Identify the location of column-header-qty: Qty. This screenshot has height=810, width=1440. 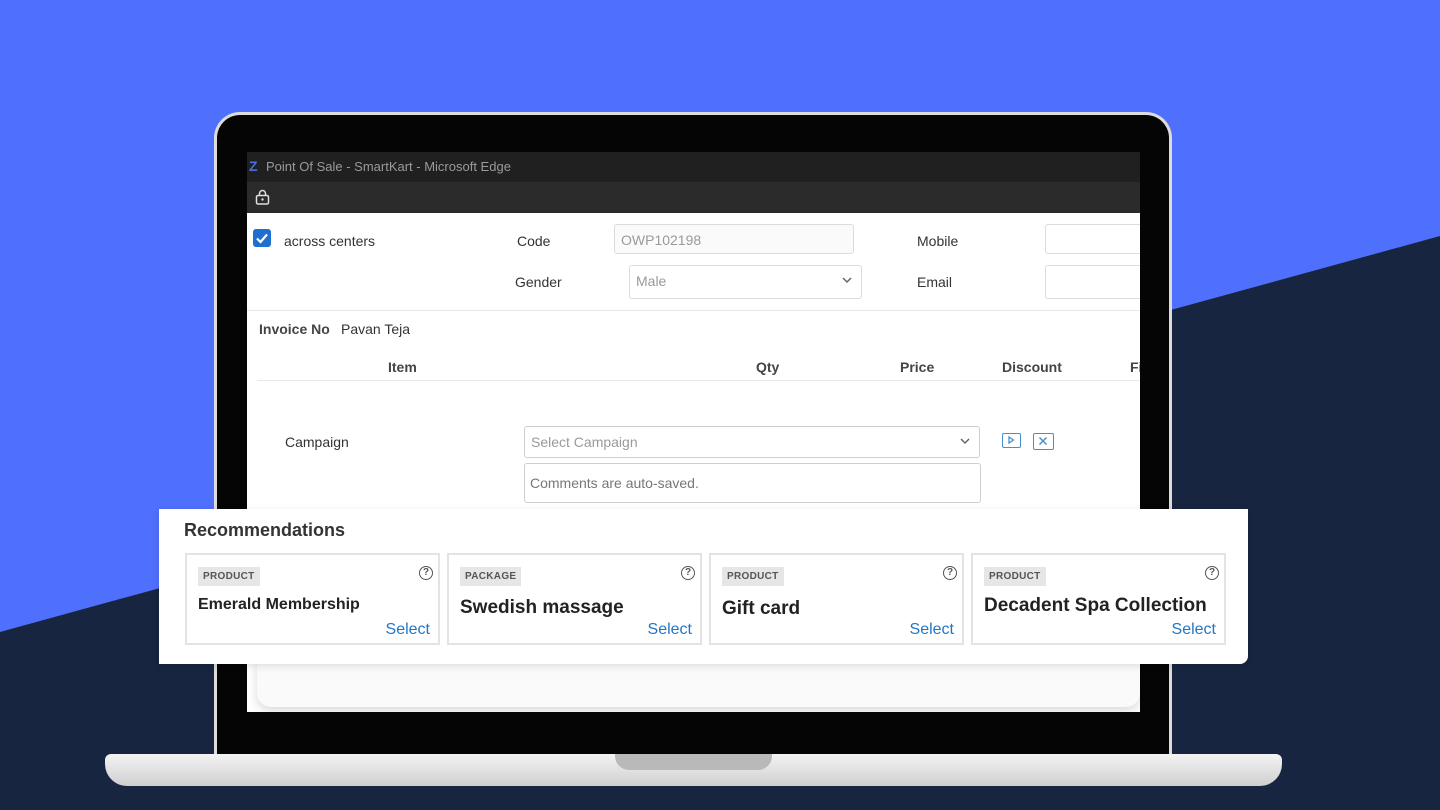
(768, 367).